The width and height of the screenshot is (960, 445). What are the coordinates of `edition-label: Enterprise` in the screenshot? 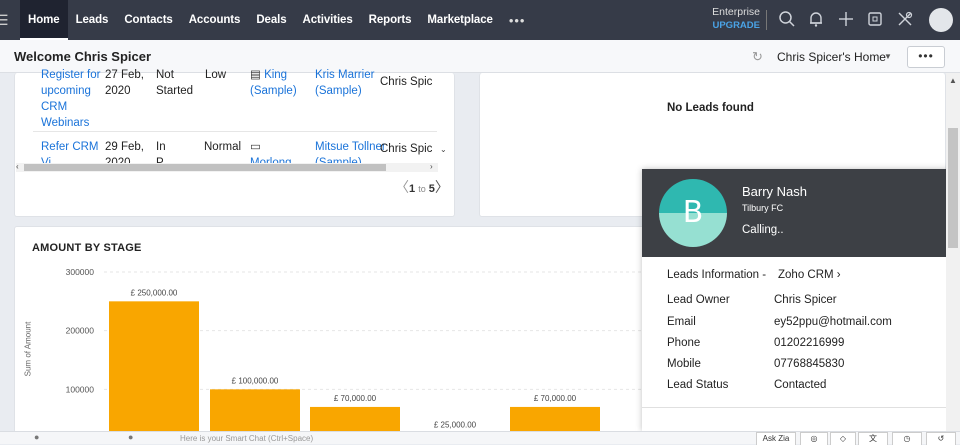 It's located at (736, 12).